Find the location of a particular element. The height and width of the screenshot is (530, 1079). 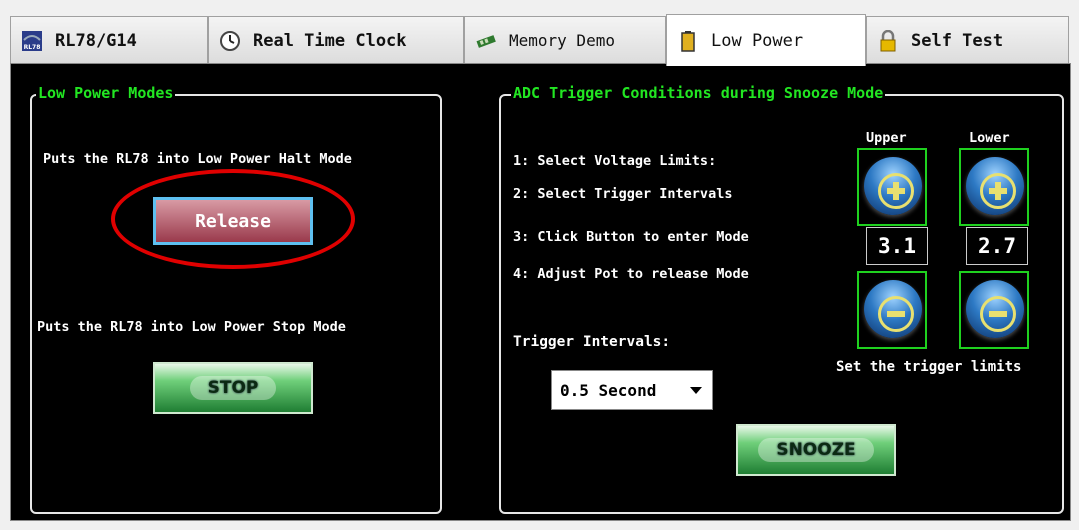

tab-memory-demo: Memory Demo is located at coordinates (565, 40).